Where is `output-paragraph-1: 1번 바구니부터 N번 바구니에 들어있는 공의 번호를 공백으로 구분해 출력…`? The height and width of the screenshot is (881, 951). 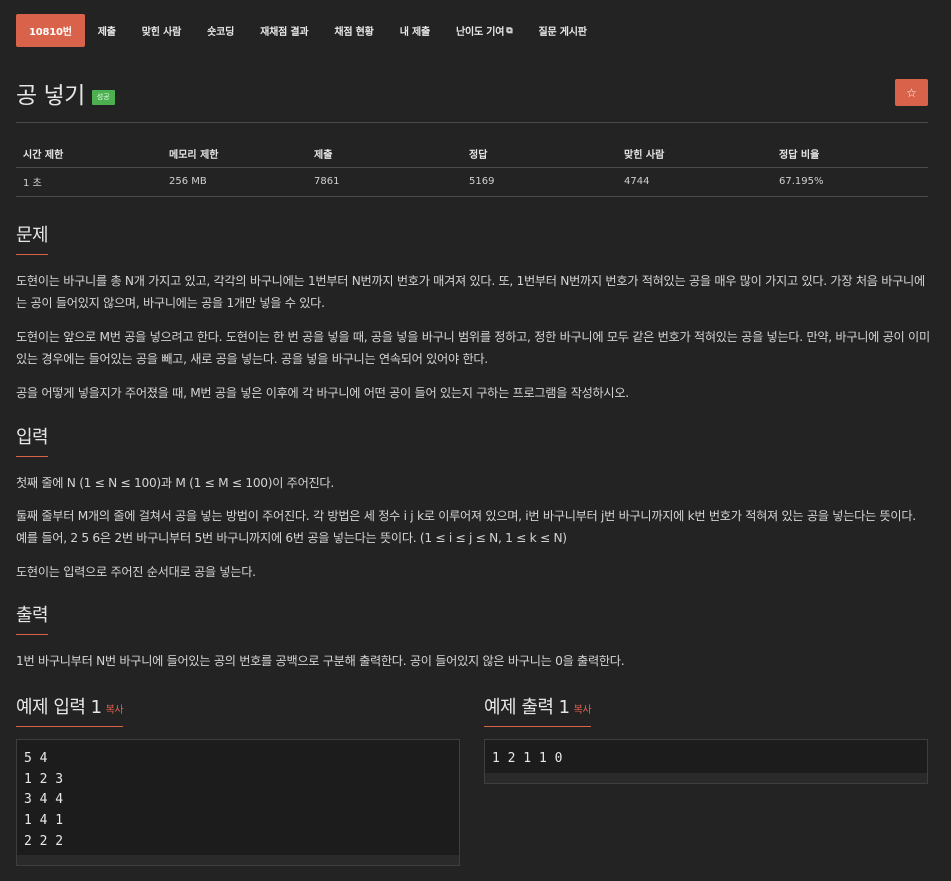
output-paragraph-1: 1번 바구니부터 N번 바구니에 들어있는 공의 번호를 공백으로 구분해 출력… is located at coordinates (320, 661).